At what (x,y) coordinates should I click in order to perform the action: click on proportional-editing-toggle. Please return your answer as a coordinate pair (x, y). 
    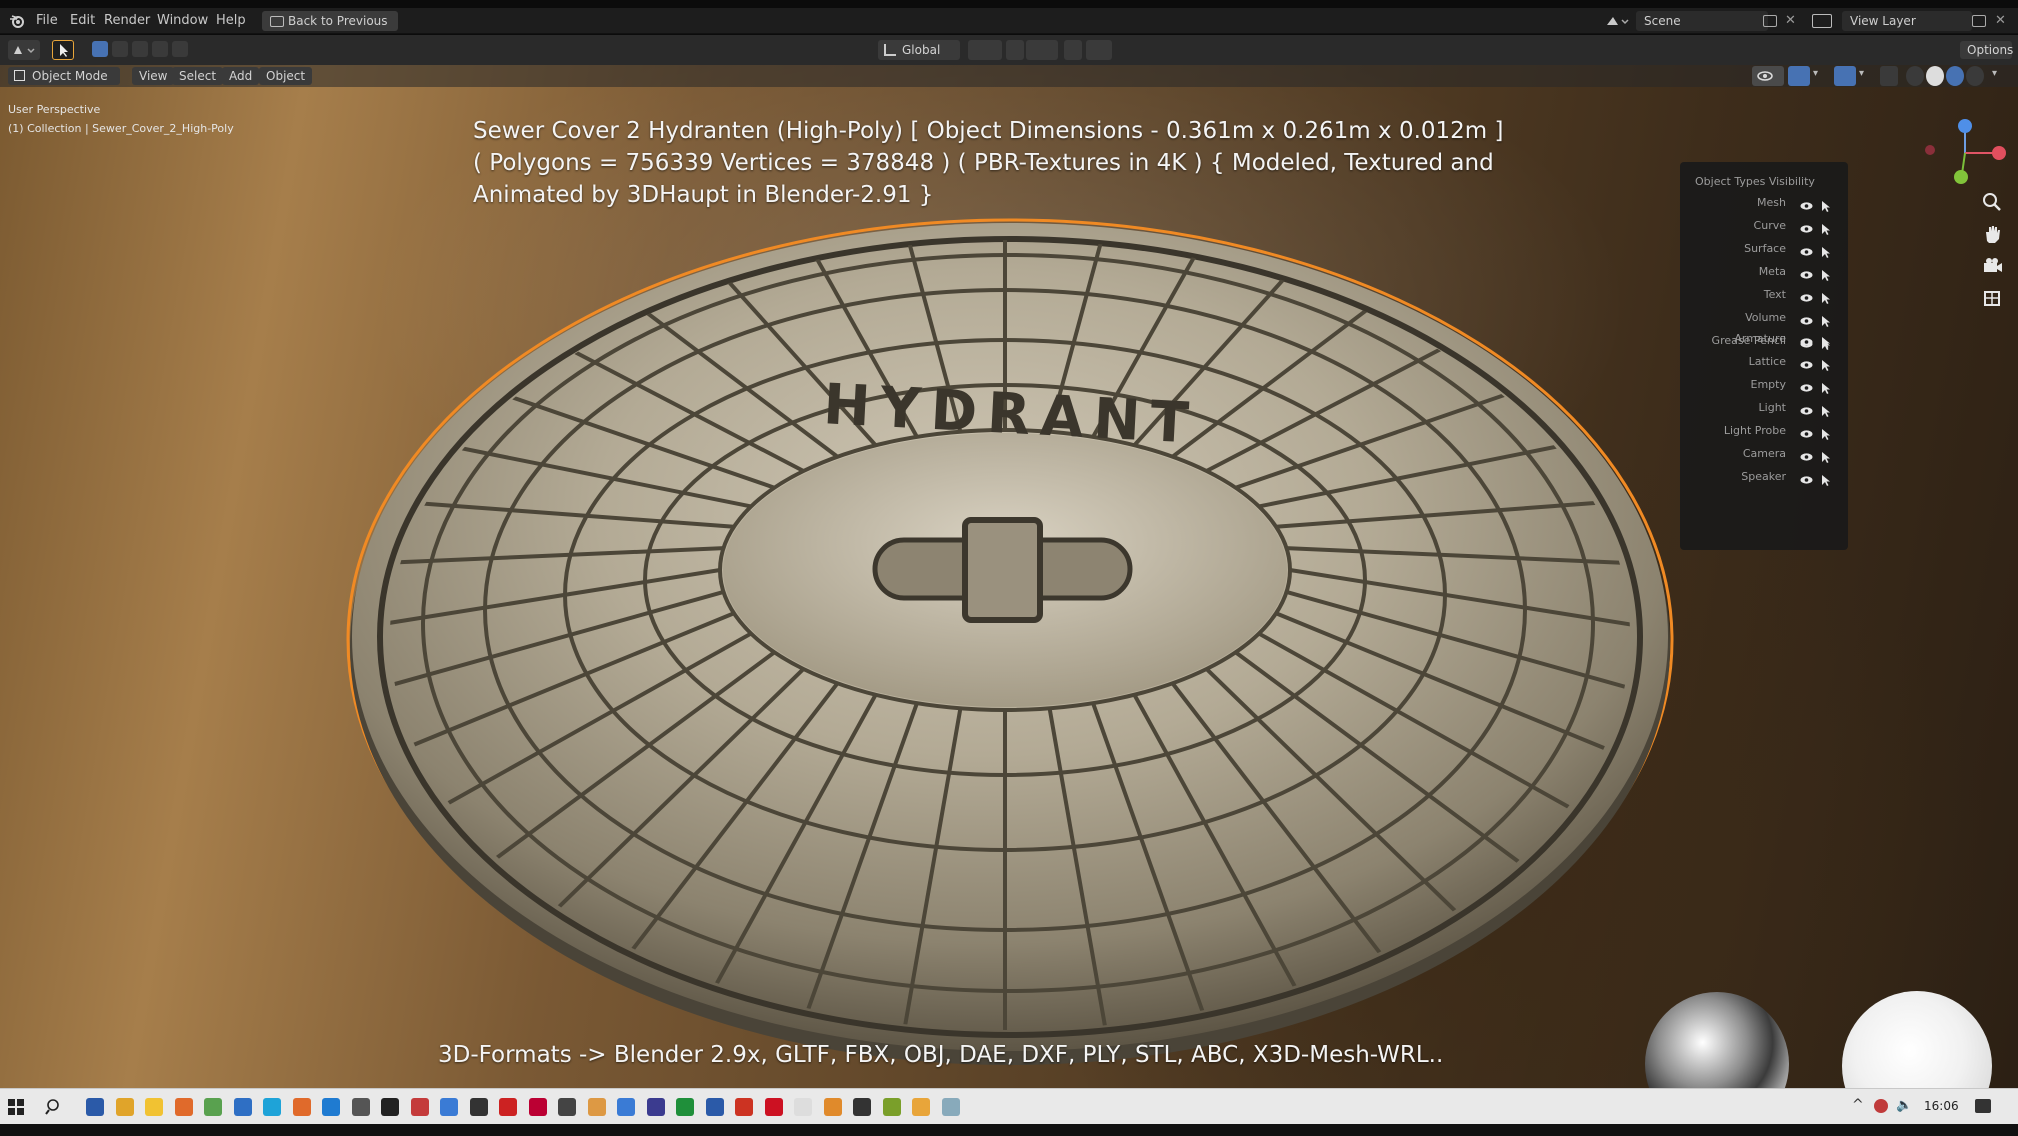
    Looking at the image, I should click on (1073, 50).